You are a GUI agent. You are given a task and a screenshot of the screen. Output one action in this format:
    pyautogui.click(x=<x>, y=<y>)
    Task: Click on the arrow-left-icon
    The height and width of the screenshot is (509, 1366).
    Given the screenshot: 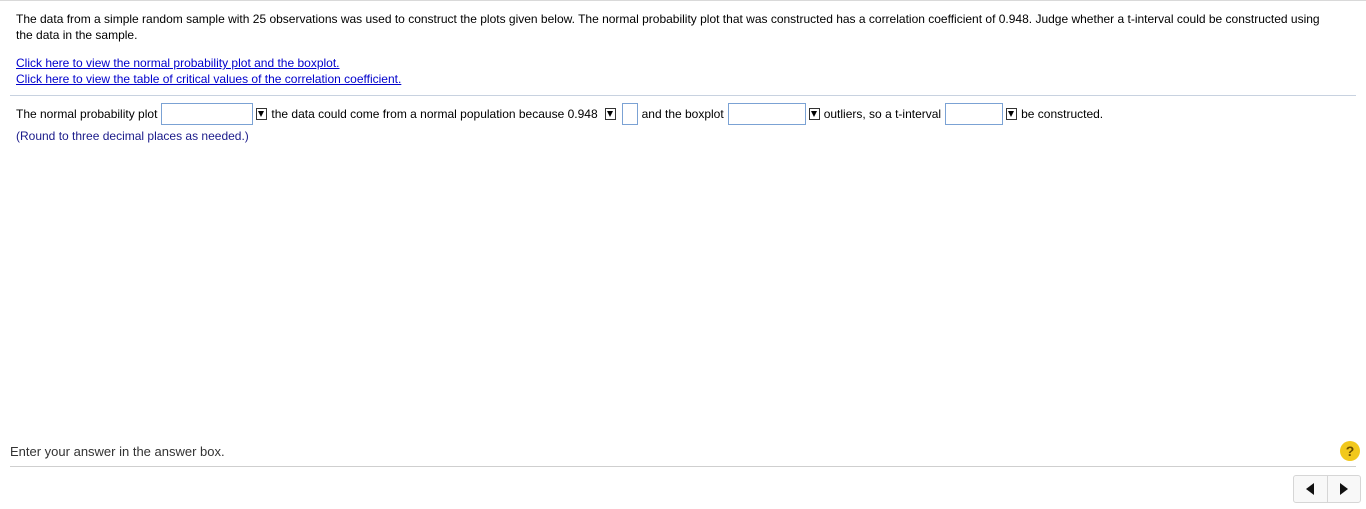 What is the action you would take?
    pyautogui.click(x=1310, y=489)
    